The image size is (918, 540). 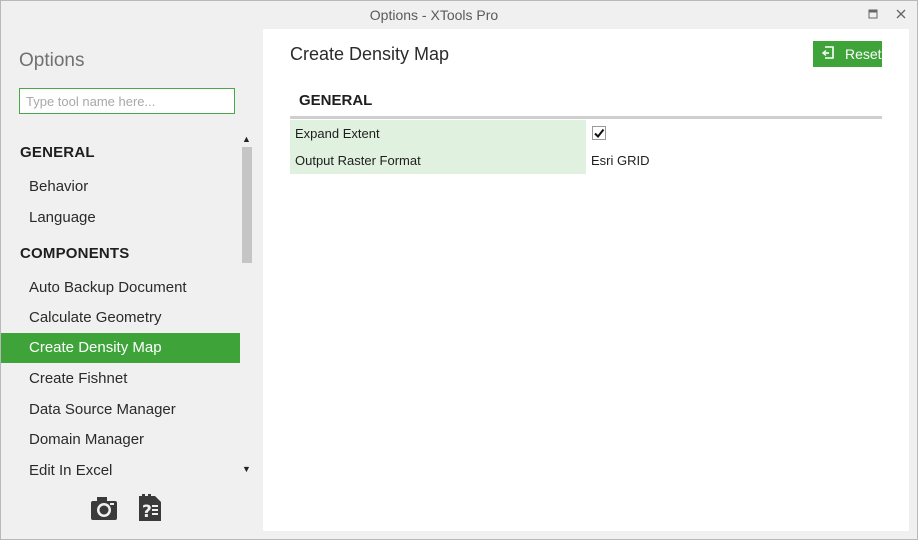 I want to click on property-row-expand-extent: Expand Extent, so click(x=586, y=133).